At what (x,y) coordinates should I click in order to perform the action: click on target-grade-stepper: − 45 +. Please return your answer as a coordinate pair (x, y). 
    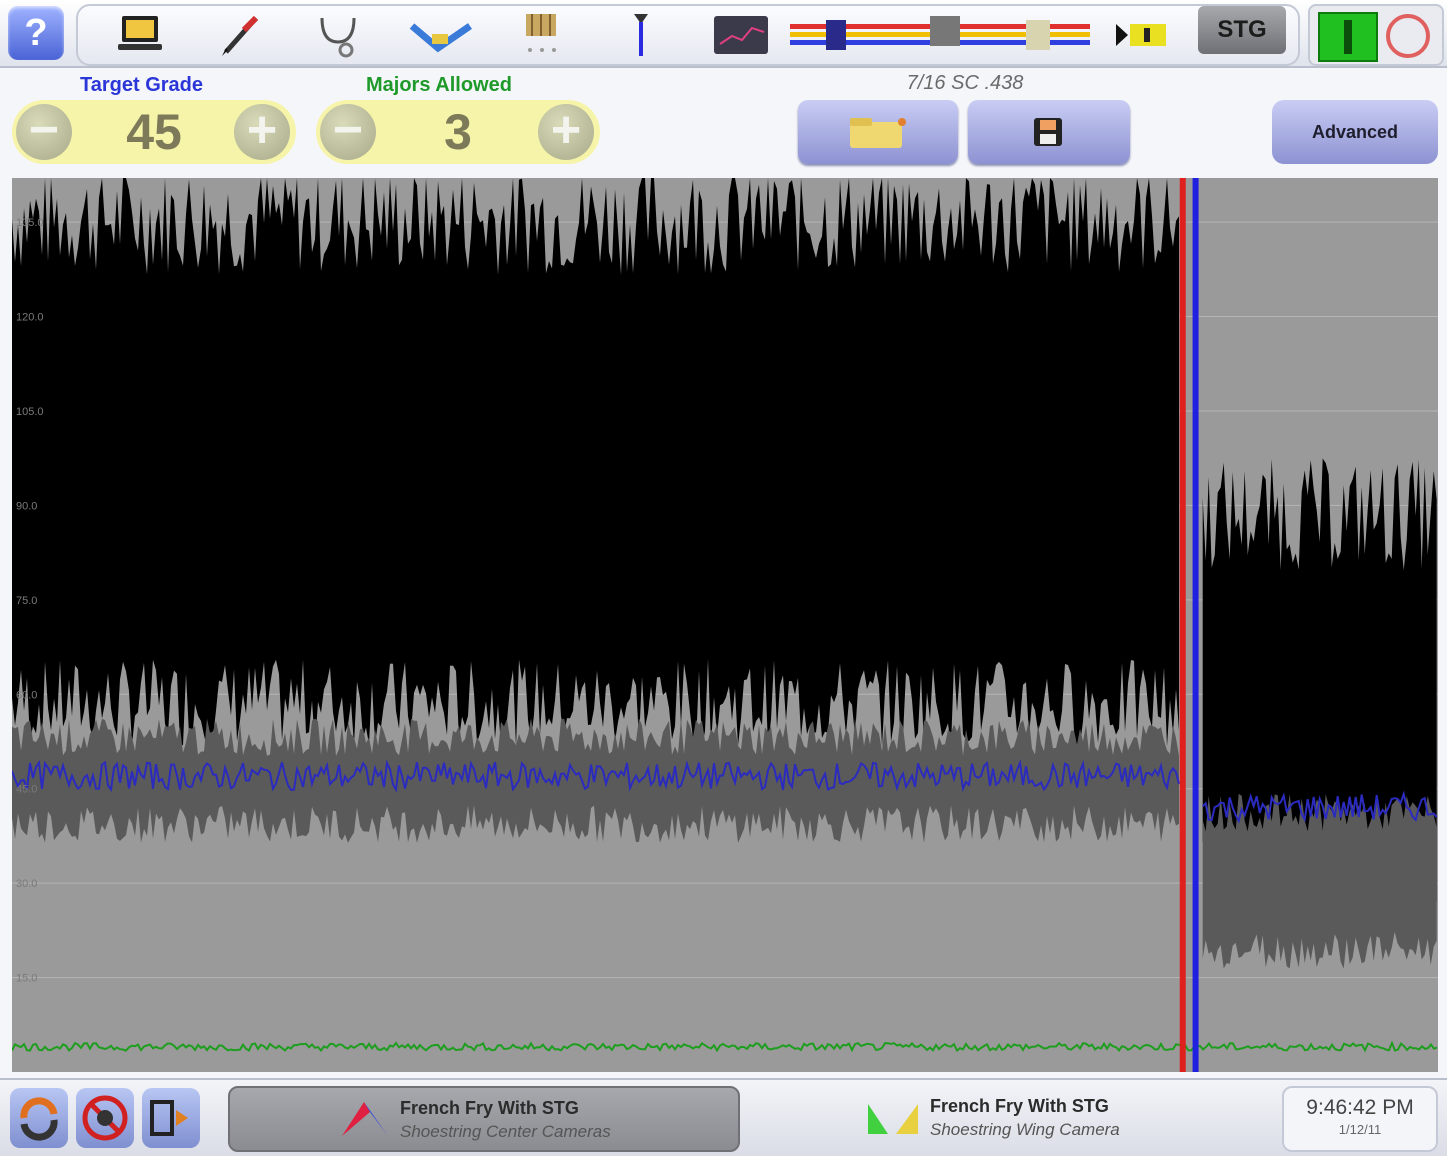
    Looking at the image, I should click on (154, 132).